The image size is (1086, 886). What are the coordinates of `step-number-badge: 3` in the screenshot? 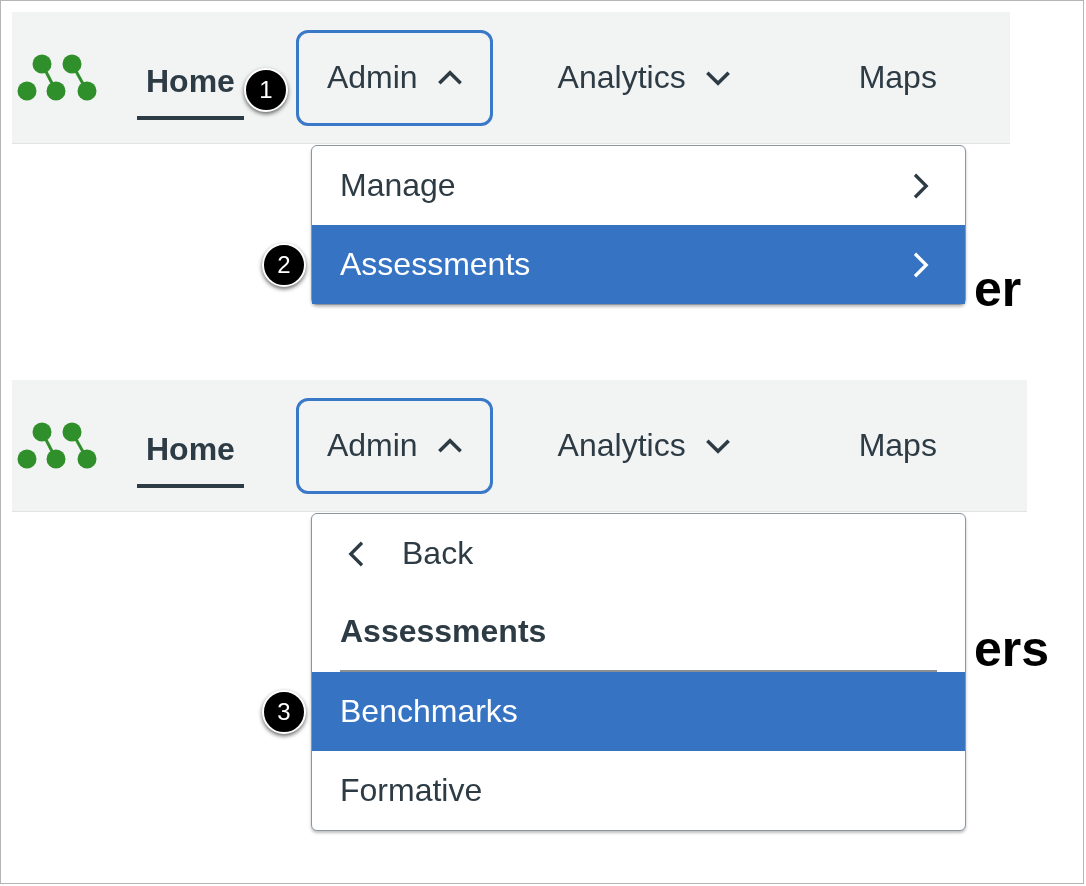 It's located at (284, 711).